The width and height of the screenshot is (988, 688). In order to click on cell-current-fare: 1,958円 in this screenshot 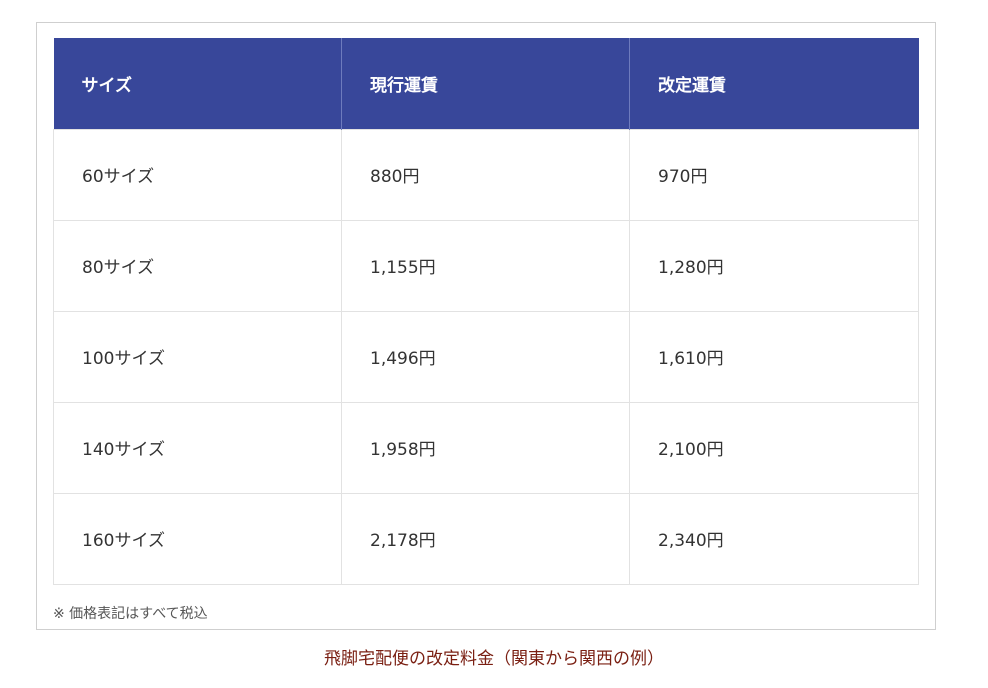, I will do `click(485, 447)`.